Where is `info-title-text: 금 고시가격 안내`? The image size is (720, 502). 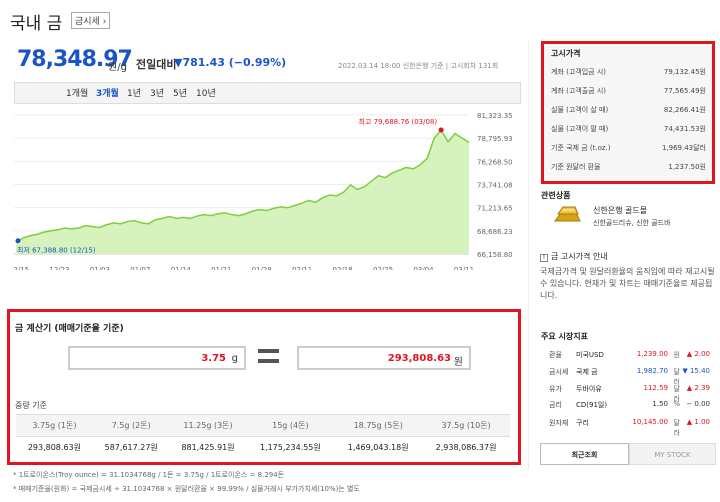 info-title-text: 금 고시가격 안내 is located at coordinates (579, 256).